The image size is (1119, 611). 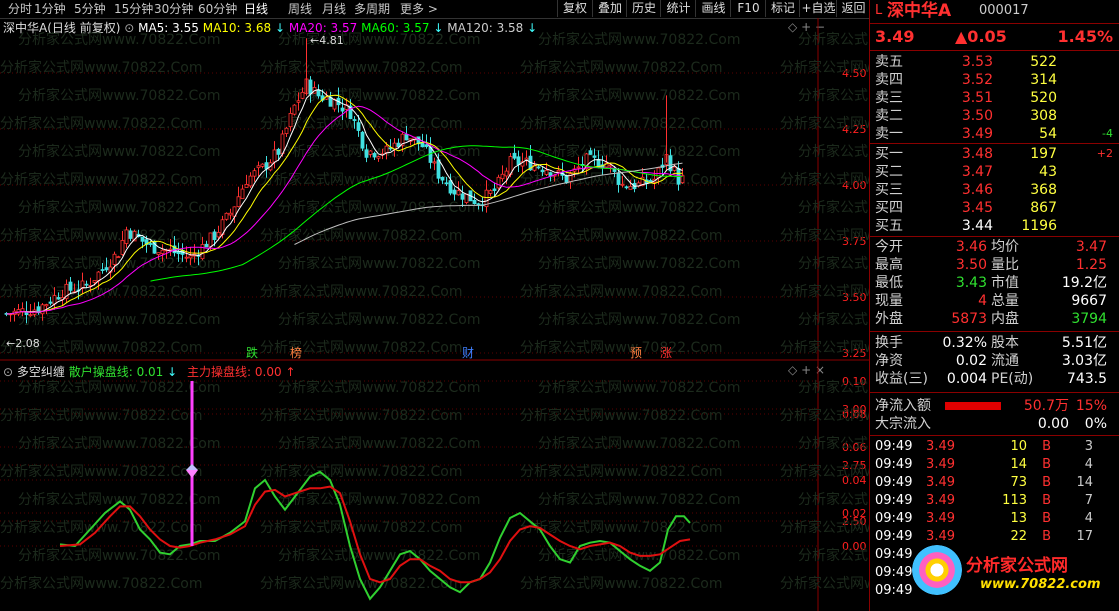 I want to click on period-tab-7: 周线, so click(x=300, y=9).